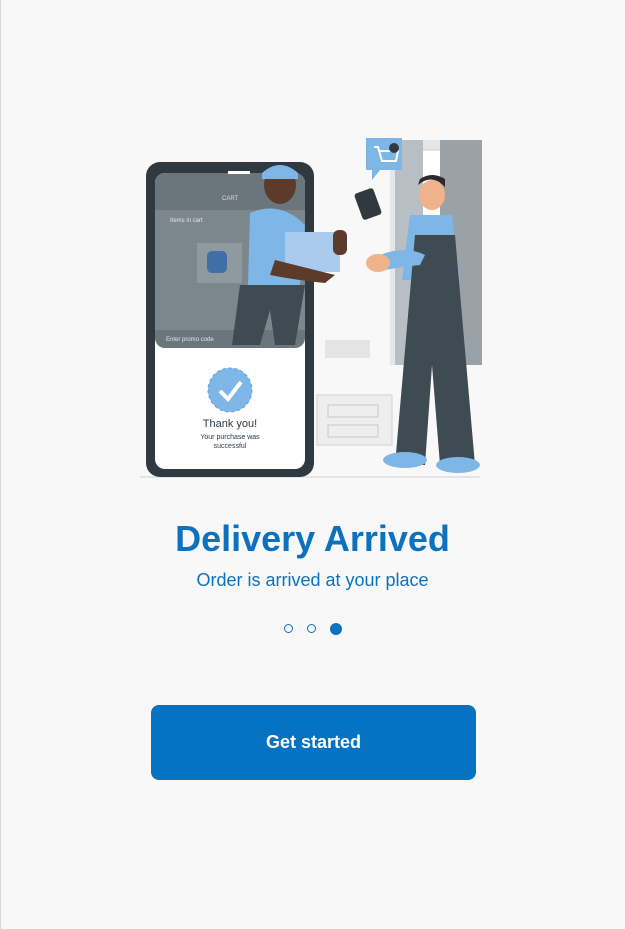 The width and height of the screenshot is (625, 929). I want to click on svg-text: Your purchase was, so click(230, 437).